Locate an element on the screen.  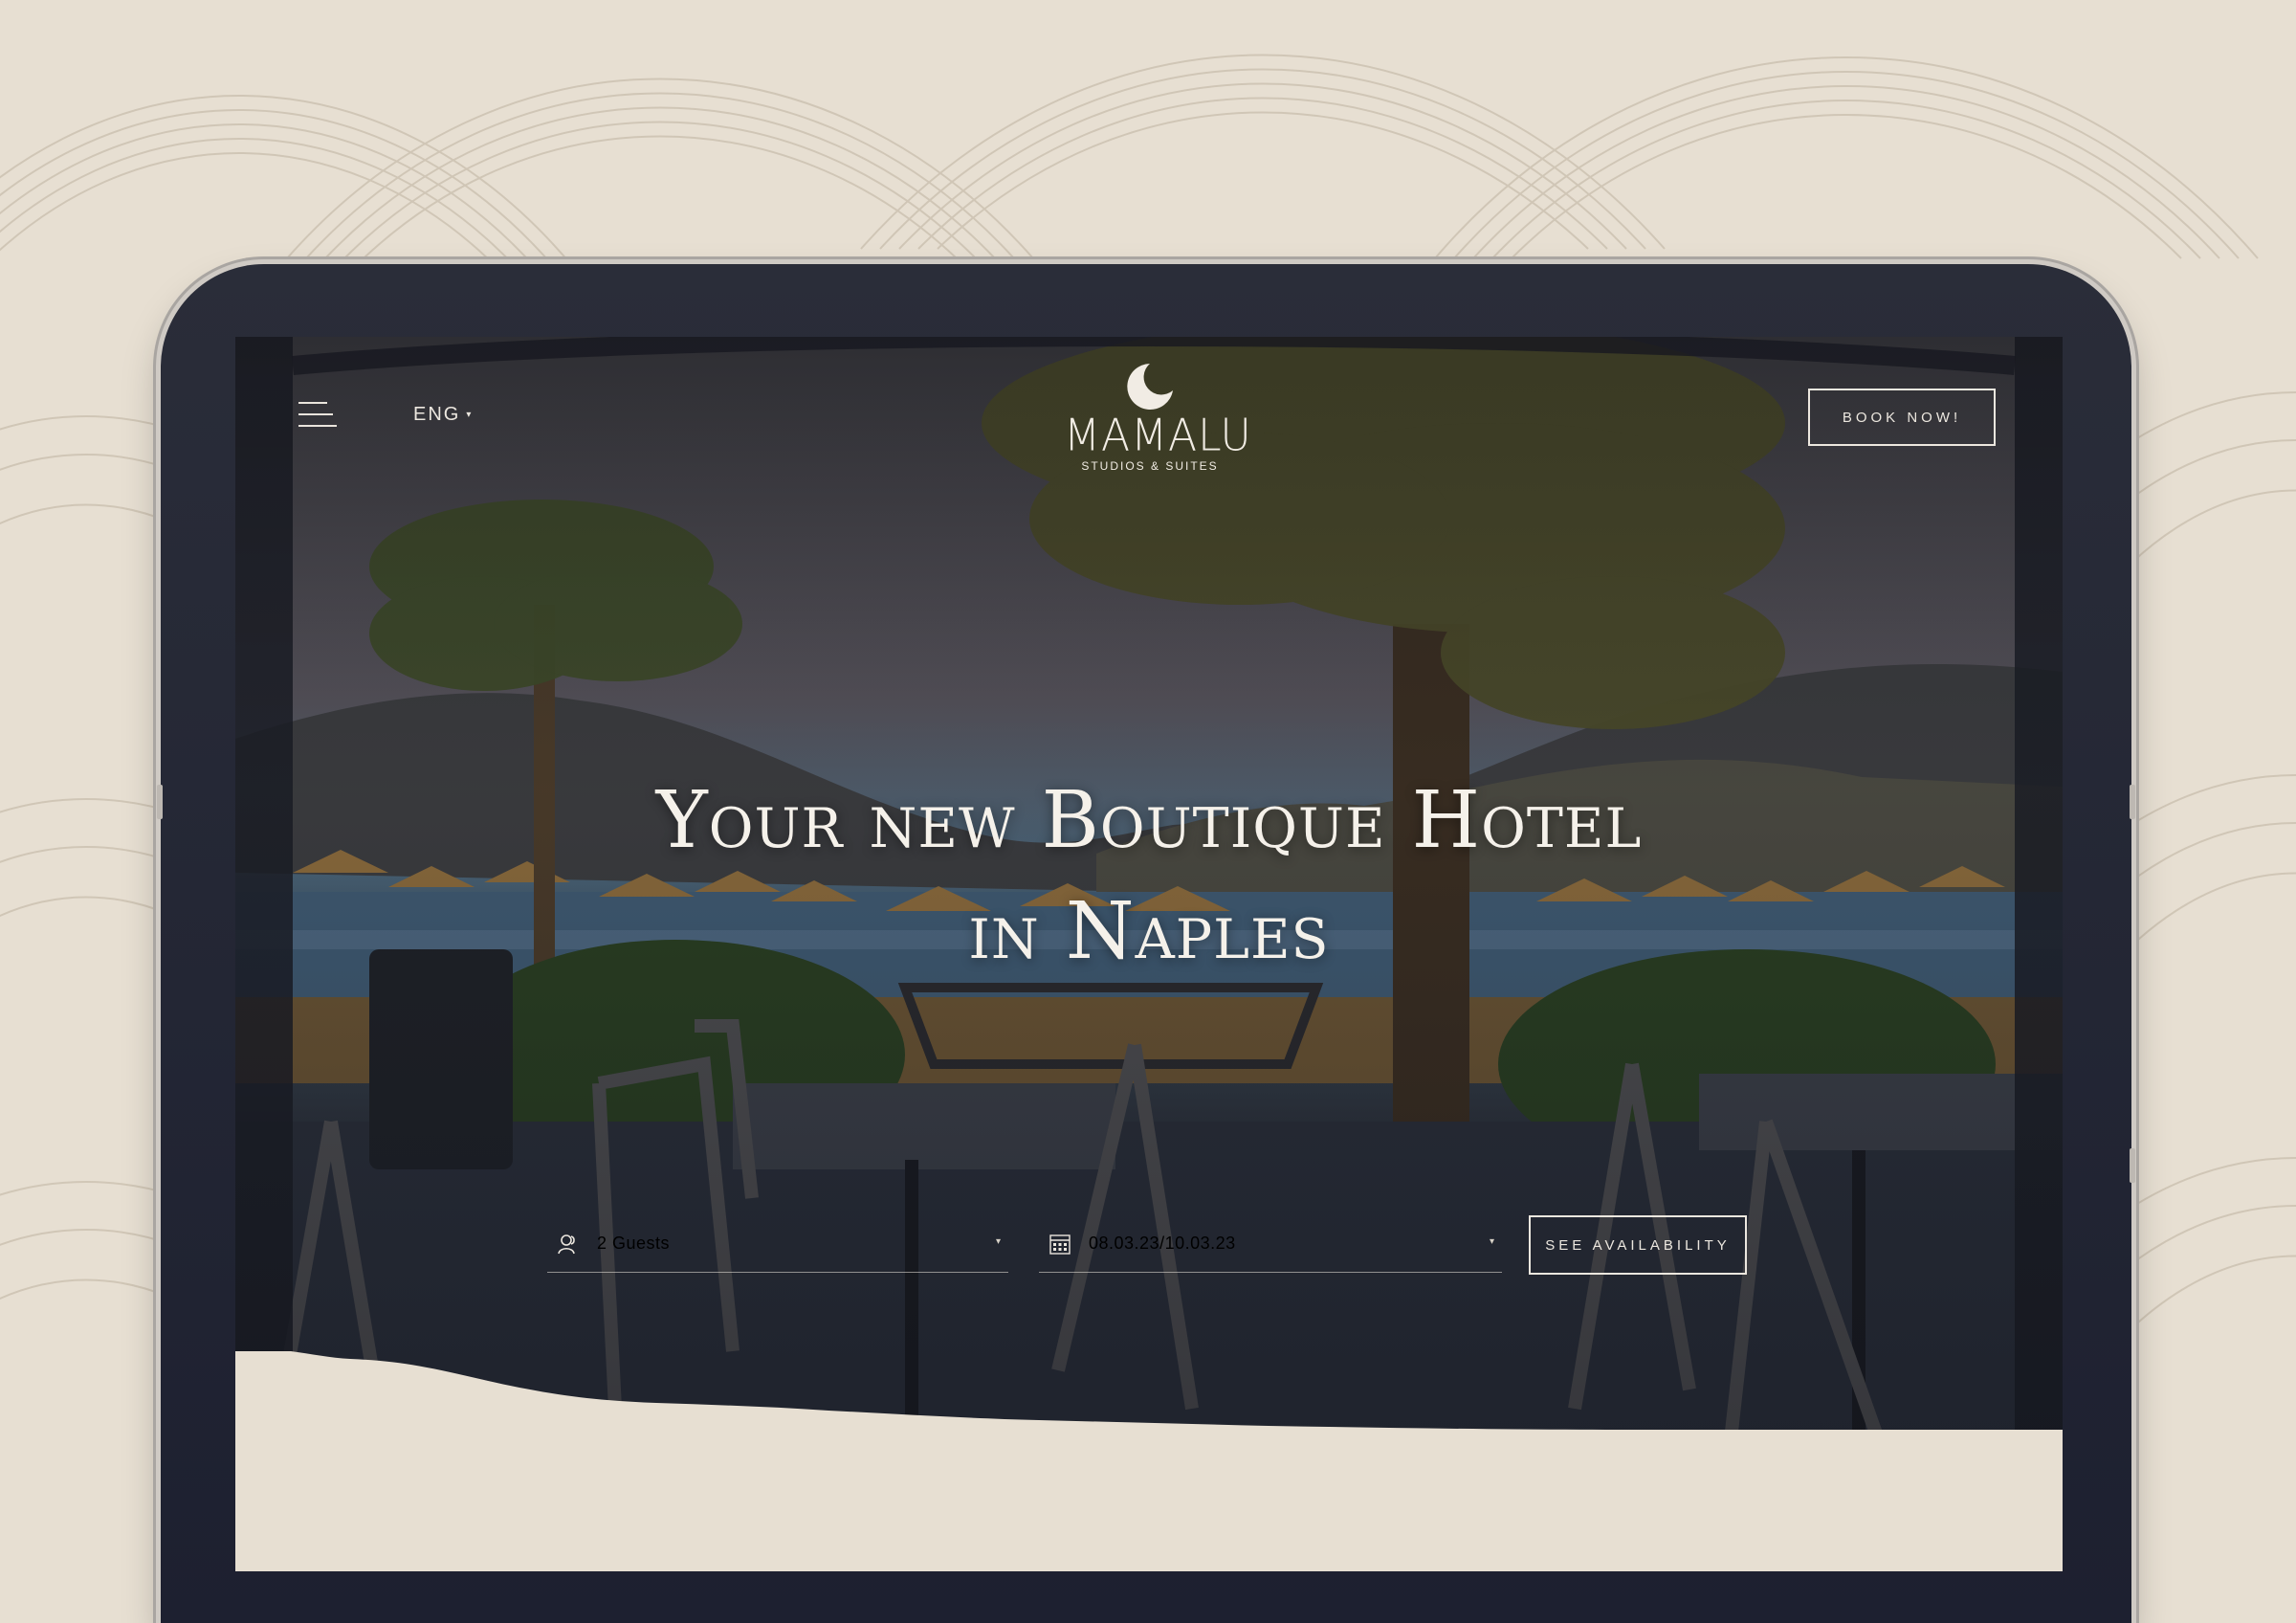
headline-line-1: Your new Boutique Hotel is located at coordinates (1149, 821).